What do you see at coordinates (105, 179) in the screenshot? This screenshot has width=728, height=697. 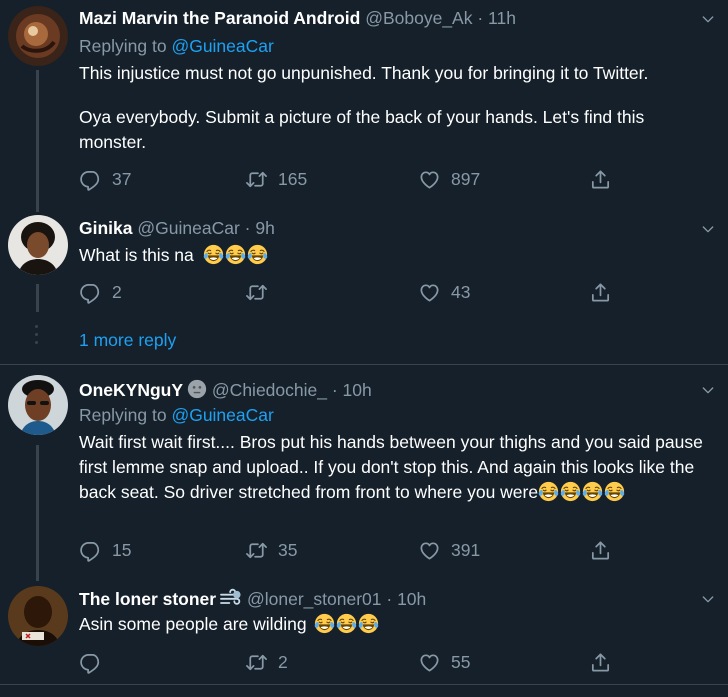 I see `reply-button: 37` at bounding box center [105, 179].